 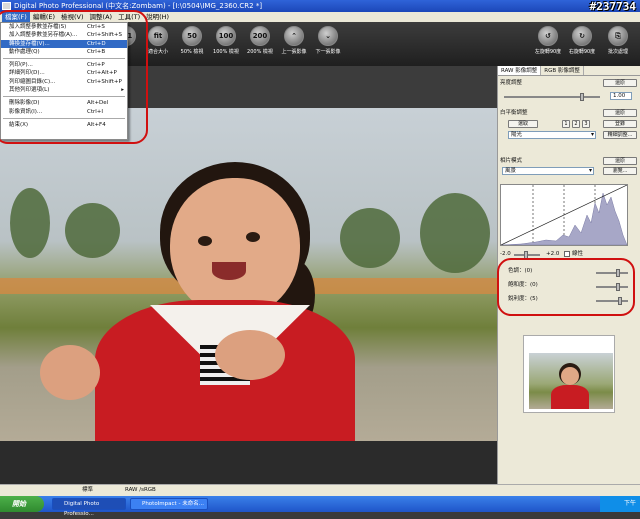 I want to click on file-menu-item: 其他列印選項(L) ▸, so click(x=64, y=90).